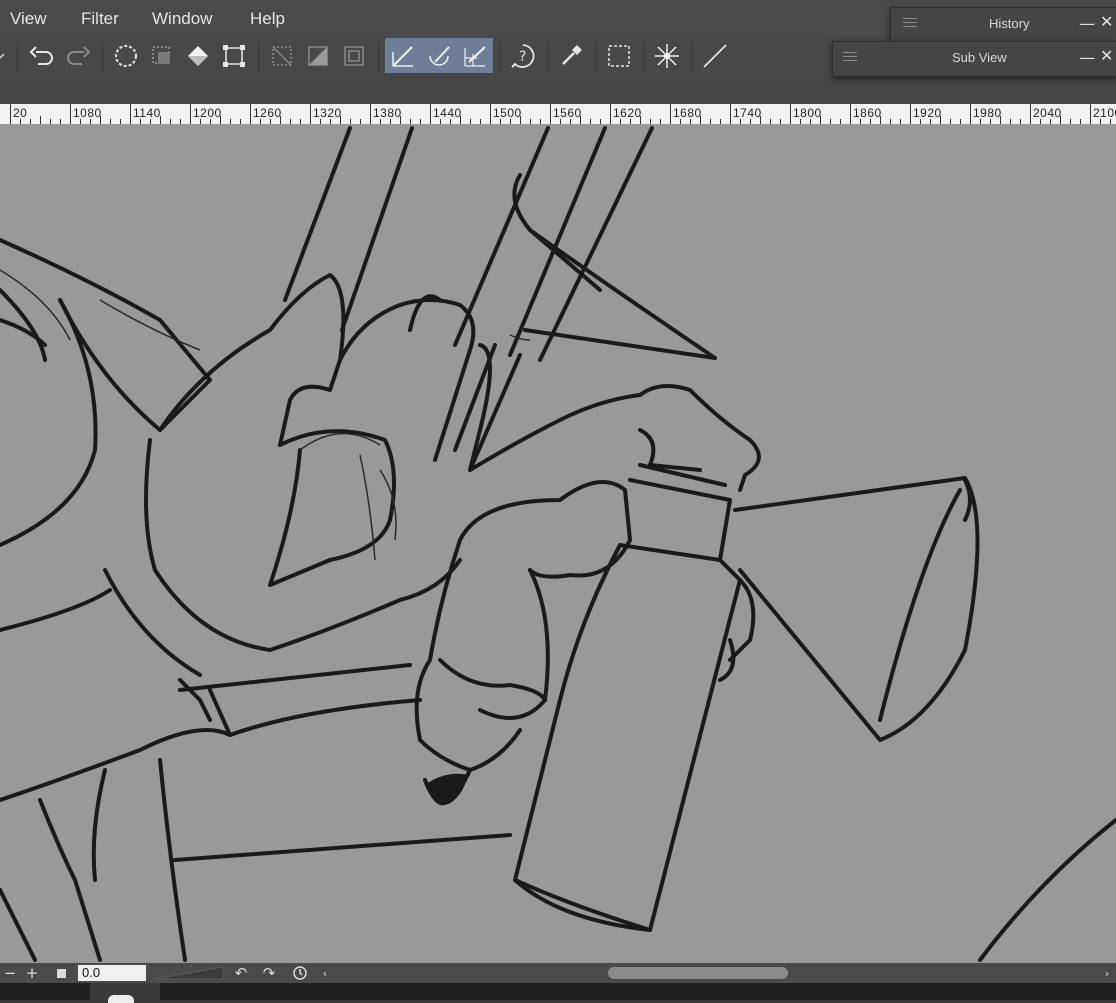 This screenshot has width=1116, height=1003. Describe the element at coordinates (667, 56) in the screenshot. I see `sparkle-icon` at that location.